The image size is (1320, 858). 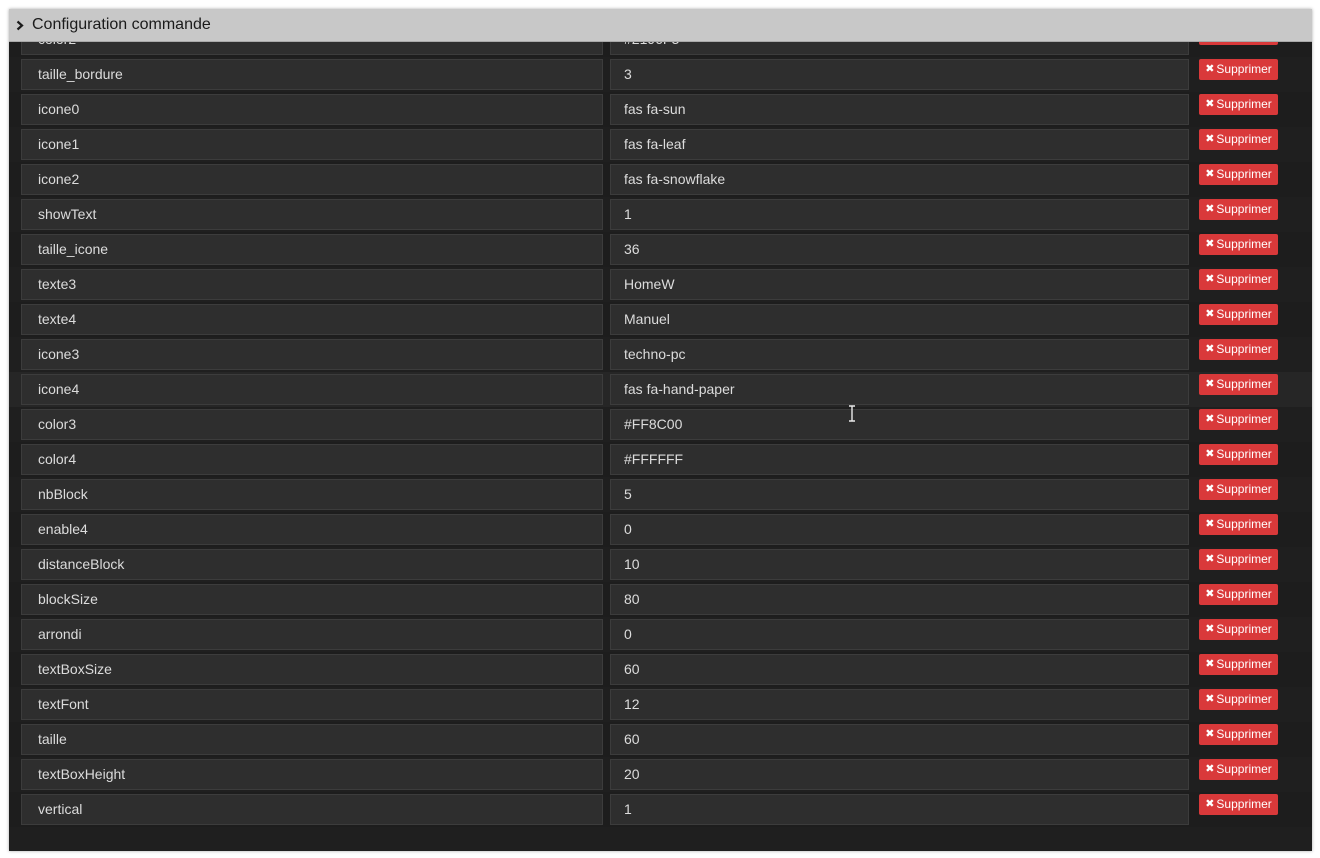 What do you see at coordinates (312, 809) in the screenshot?
I see `param-name-field: vertical` at bounding box center [312, 809].